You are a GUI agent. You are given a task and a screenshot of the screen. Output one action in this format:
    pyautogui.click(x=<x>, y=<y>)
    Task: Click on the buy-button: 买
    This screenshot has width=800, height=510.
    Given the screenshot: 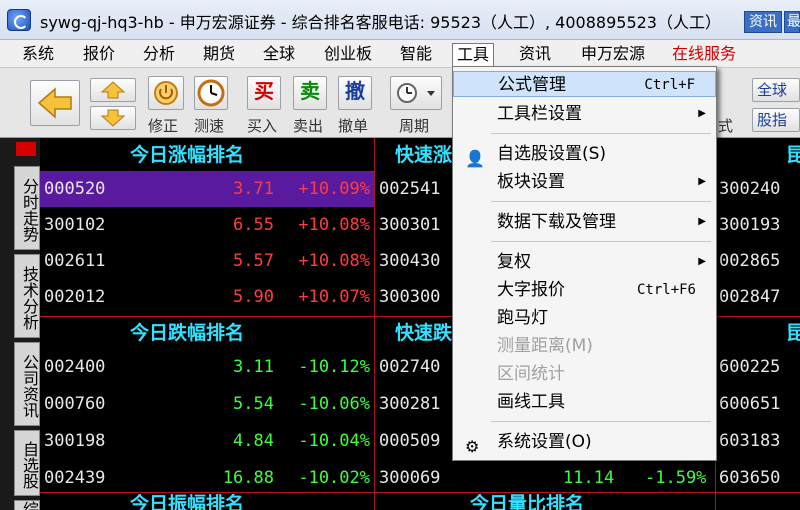 What is the action you would take?
    pyautogui.click(x=264, y=93)
    